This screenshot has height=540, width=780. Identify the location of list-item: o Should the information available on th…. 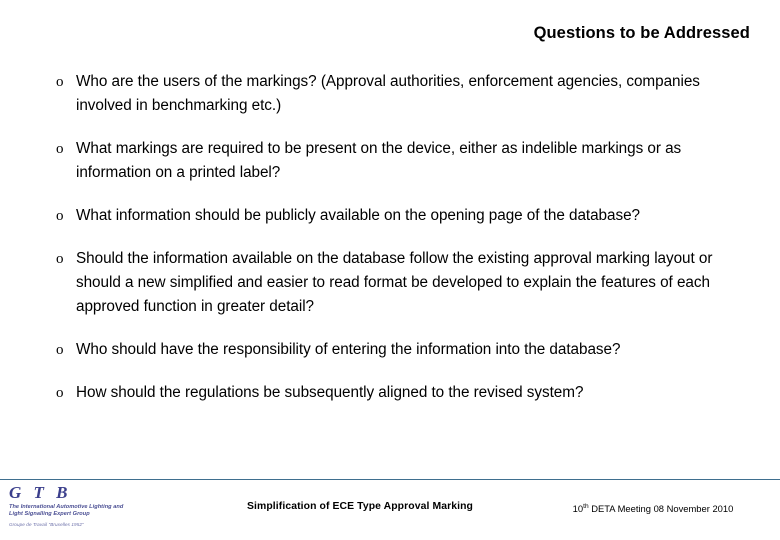
(405, 283).